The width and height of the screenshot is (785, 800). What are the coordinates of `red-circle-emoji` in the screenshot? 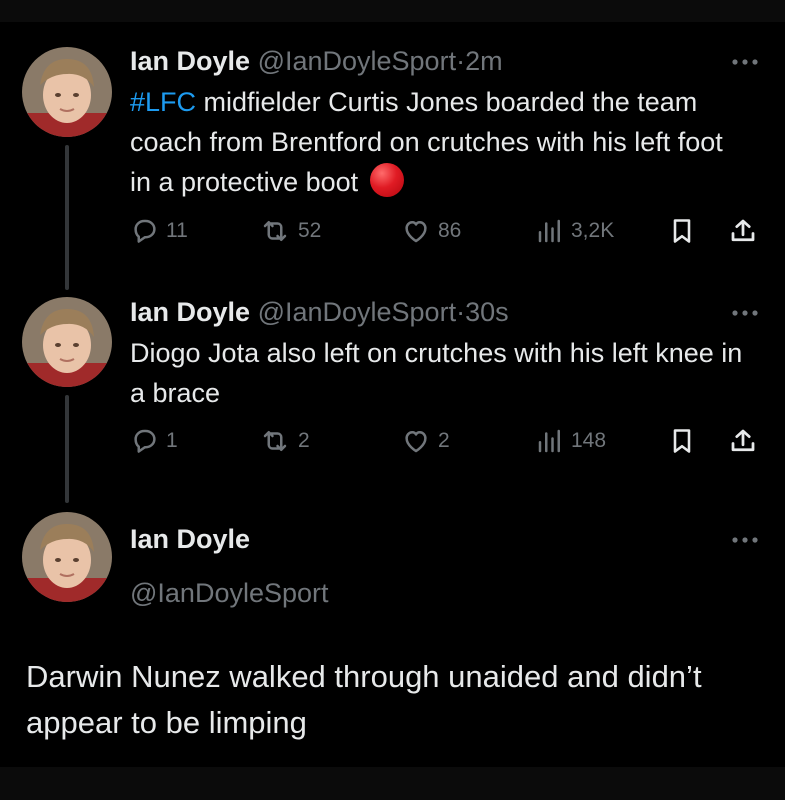 It's located at (386, 180).